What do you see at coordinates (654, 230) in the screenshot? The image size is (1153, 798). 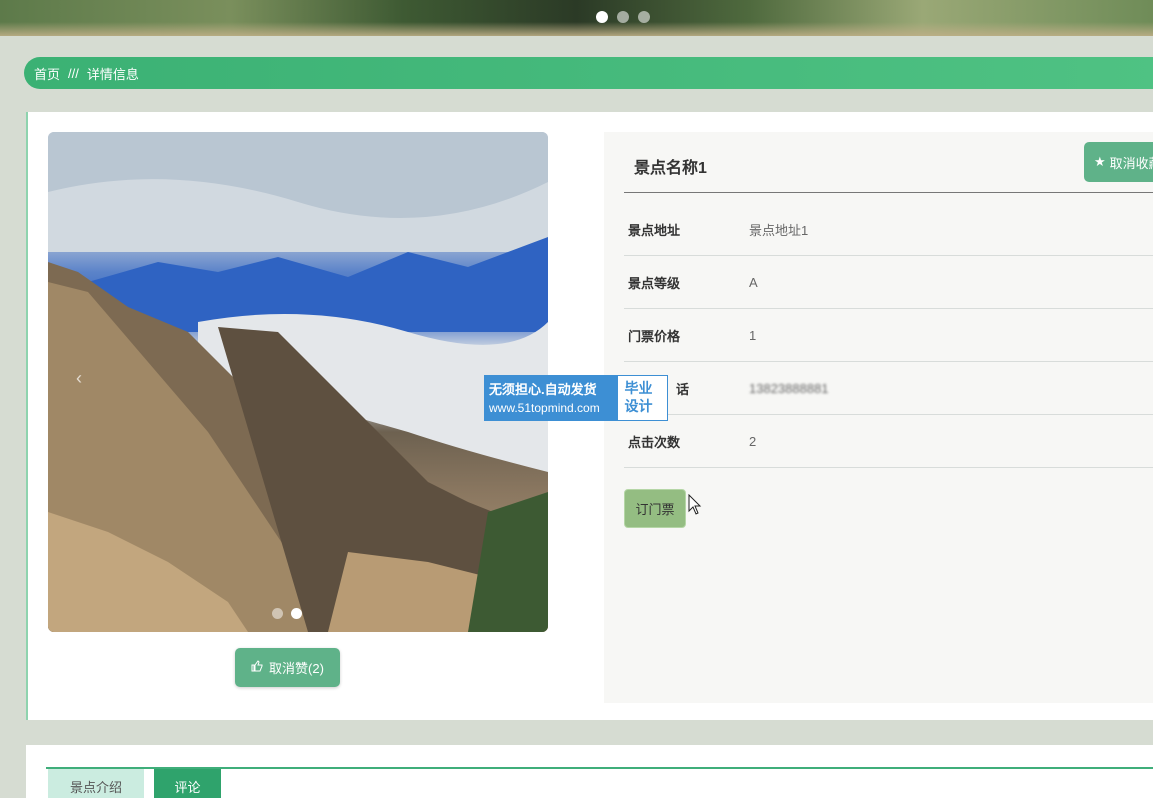 I see `detail-label: 景点地址` at bounding box center [654, 230].